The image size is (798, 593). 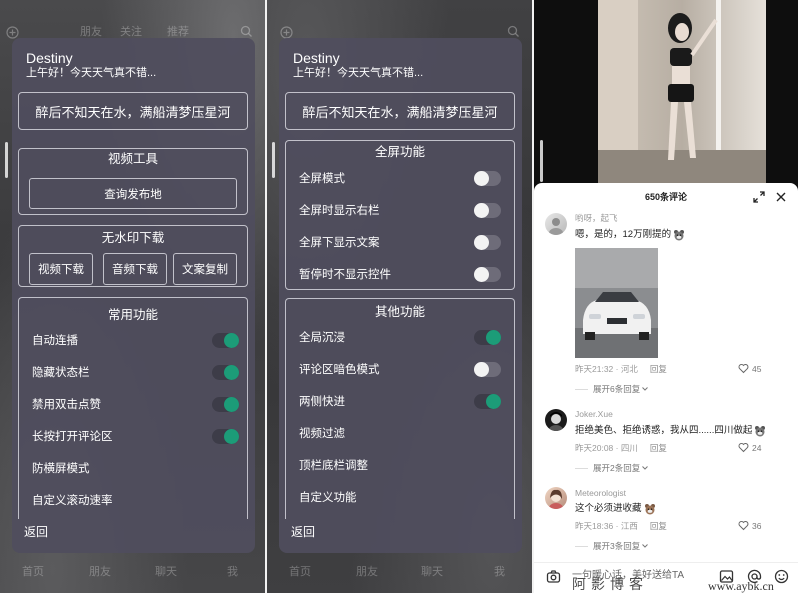 I want to click on setting-item-dark-comments: 评论区暗色模式, so click(x=400, y=370).